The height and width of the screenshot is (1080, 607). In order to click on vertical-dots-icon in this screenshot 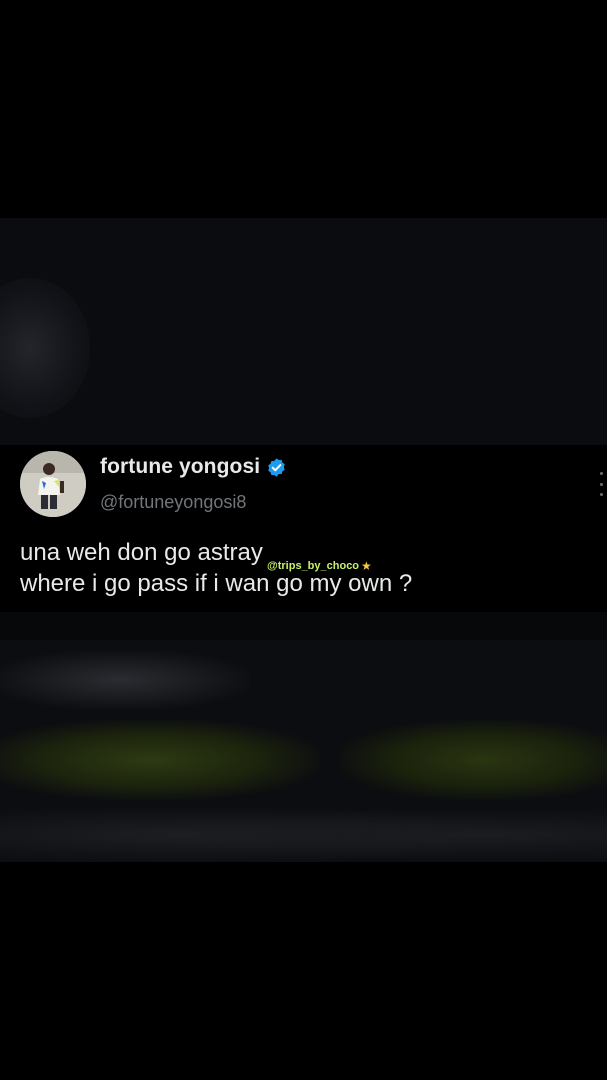, I will do `click(601, 484)`.